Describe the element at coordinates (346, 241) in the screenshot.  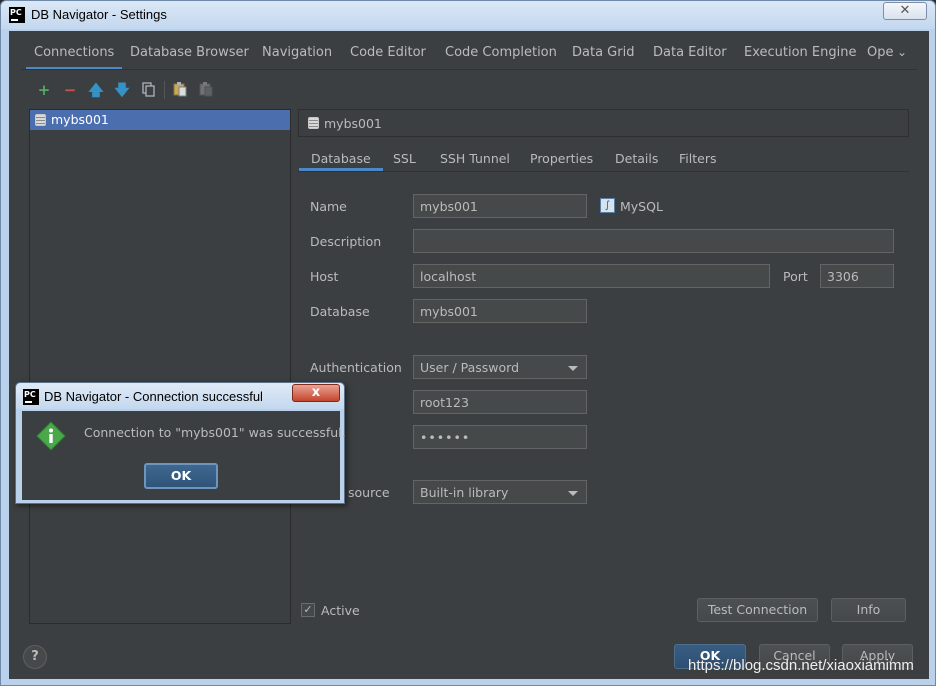
I see `description-label: Description` at that location.